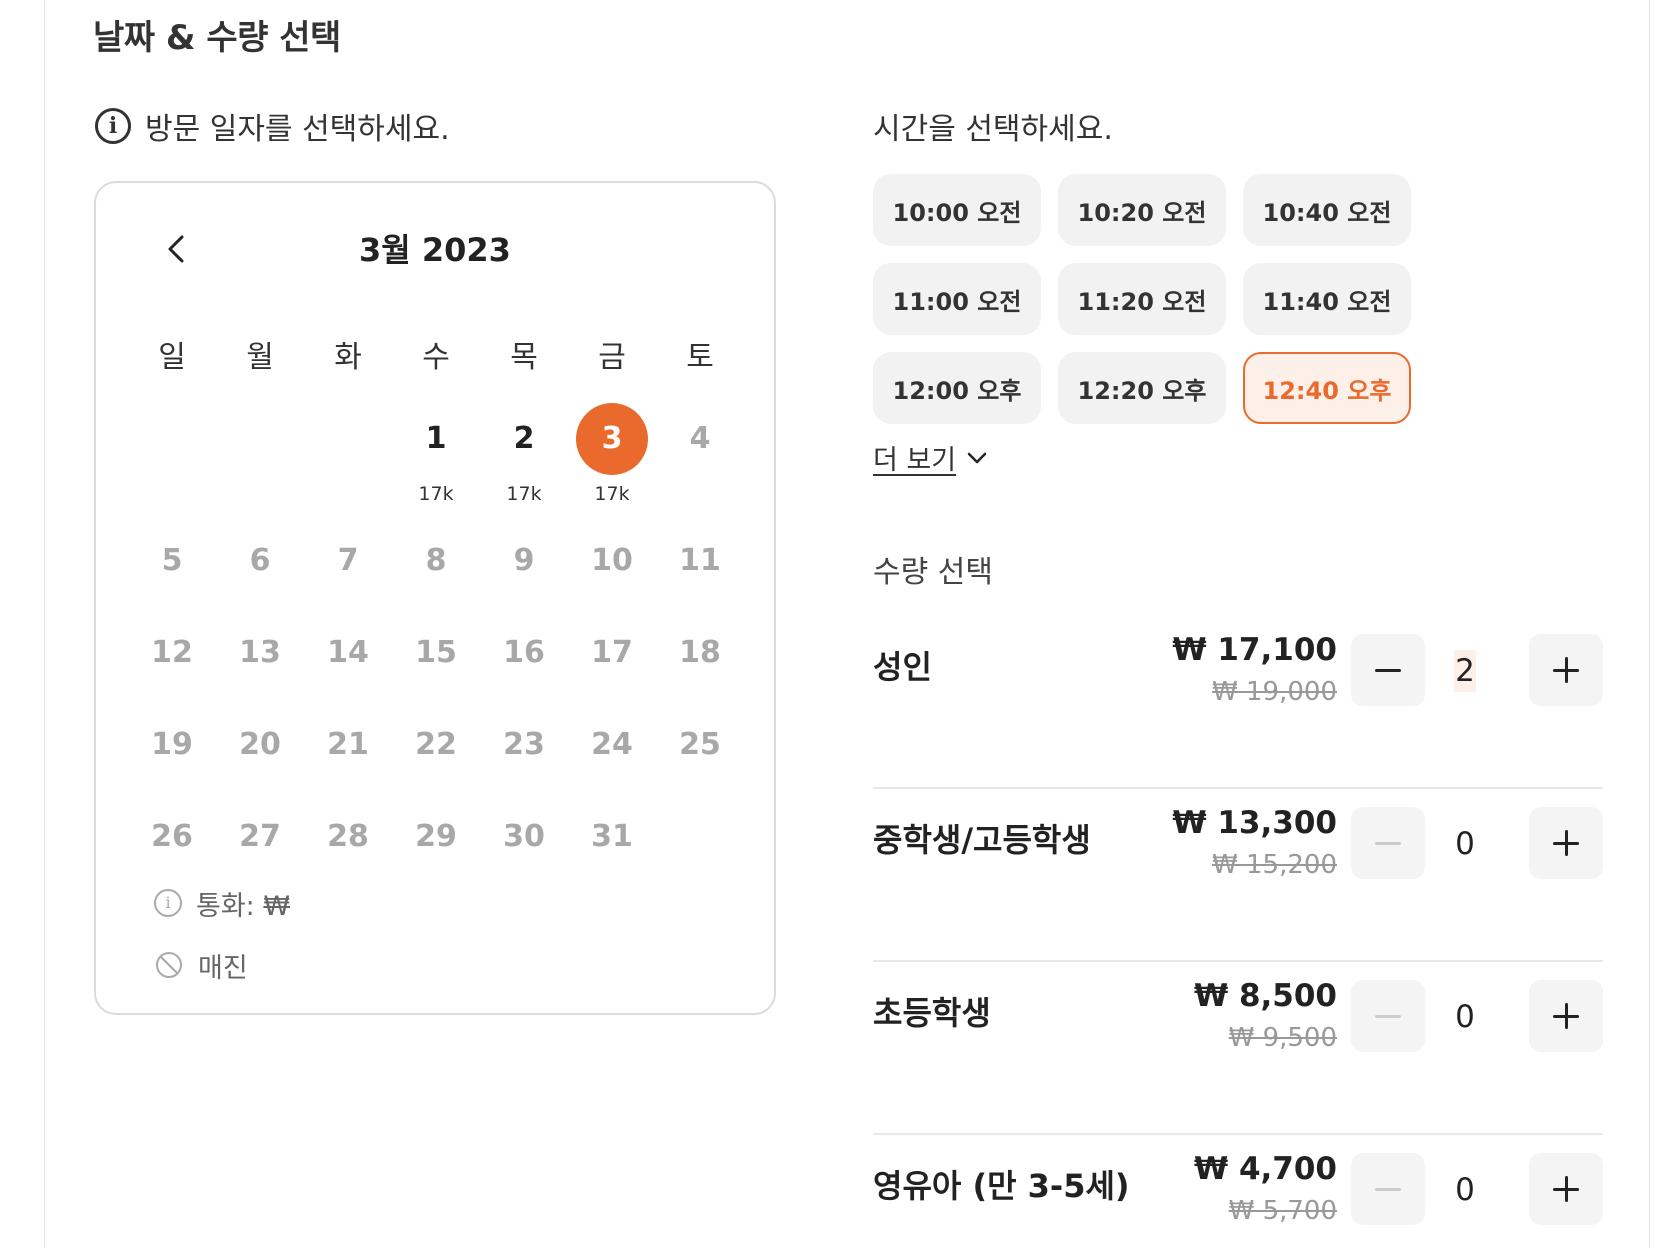 Image resolution: width=1670 pixels, height=1248 pixels. I want to click on calendar-day: 11, so click(700, 571).